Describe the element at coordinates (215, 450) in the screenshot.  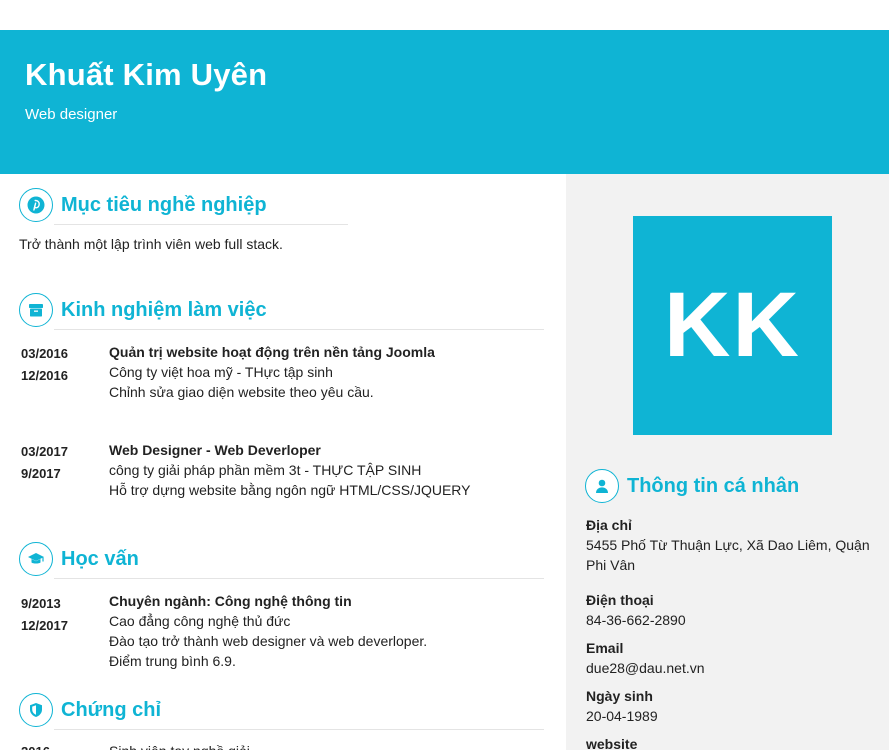
I see `experience-2-title: Web Designer - Web Deverloper` at that location.